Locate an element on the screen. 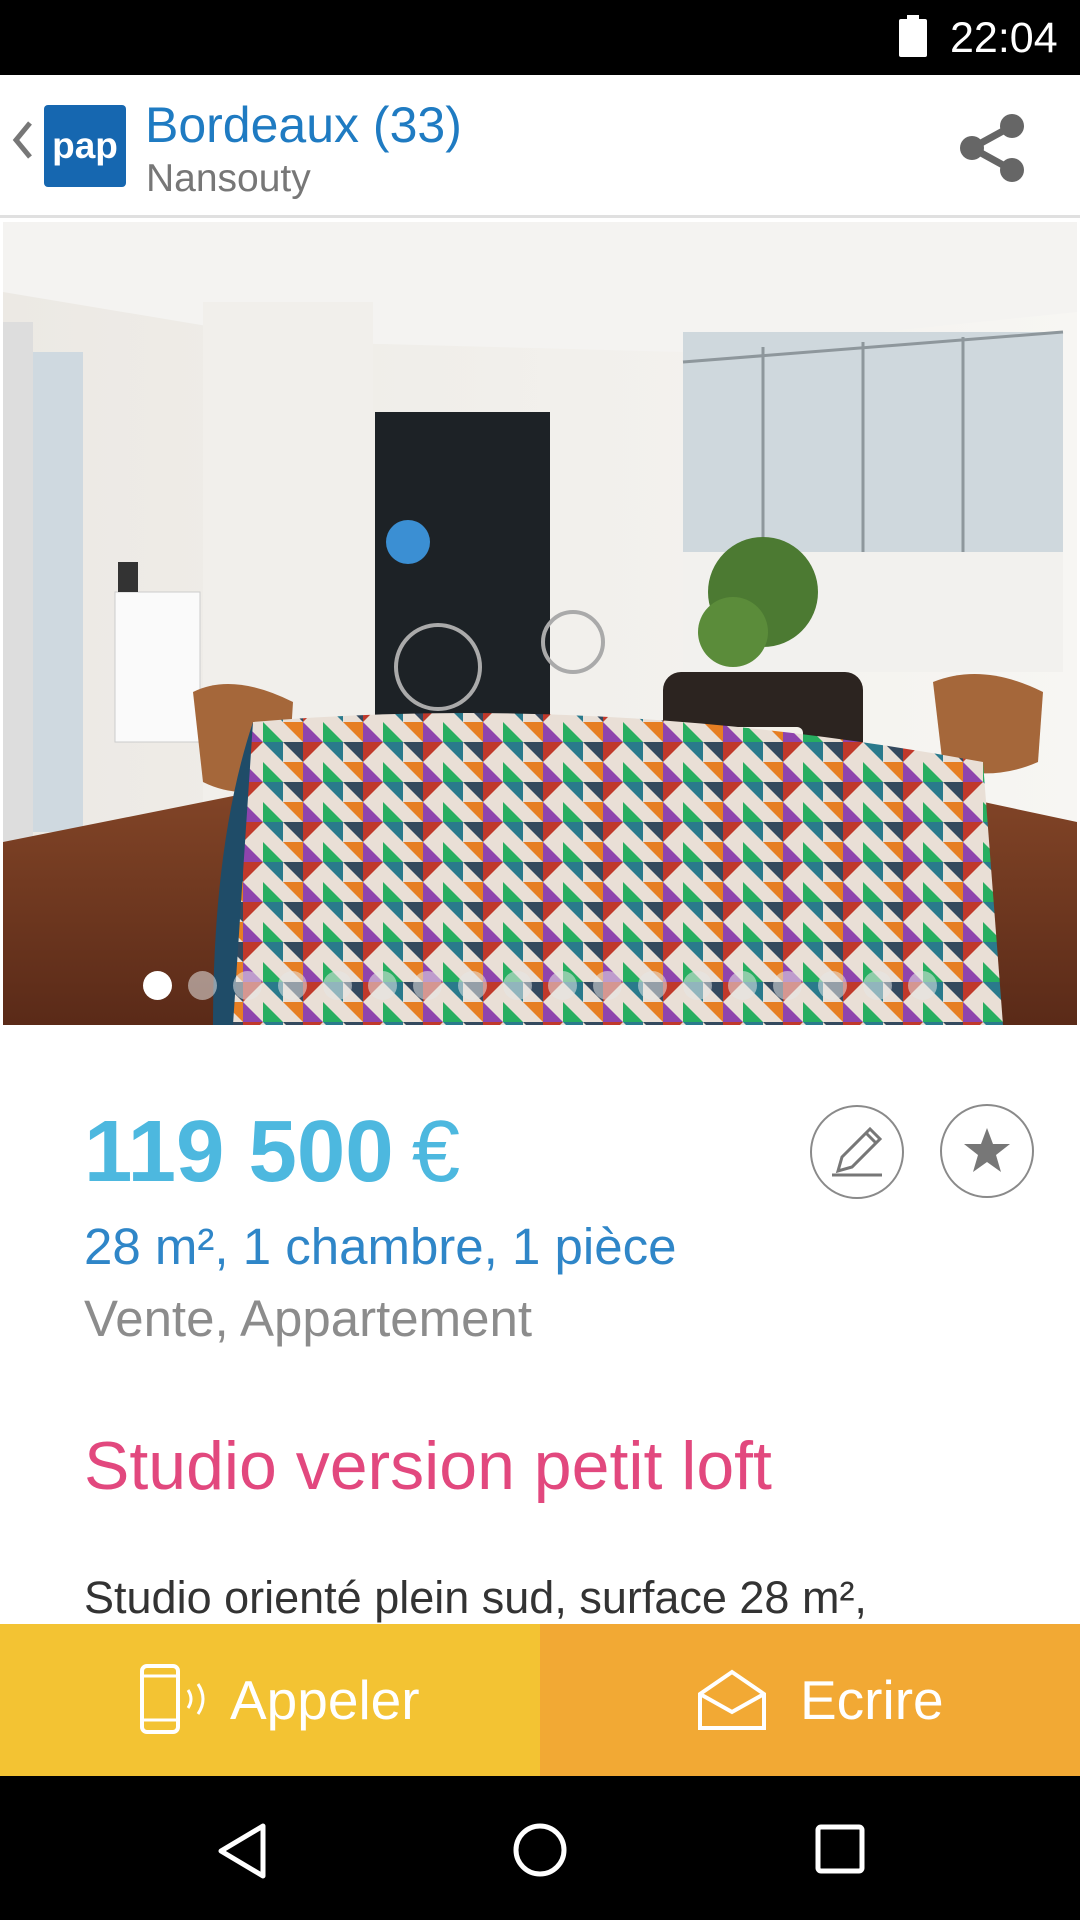 The image size is (1080, 1920). page-title: Bordeaux (33) is located at coordinates (303, 125).